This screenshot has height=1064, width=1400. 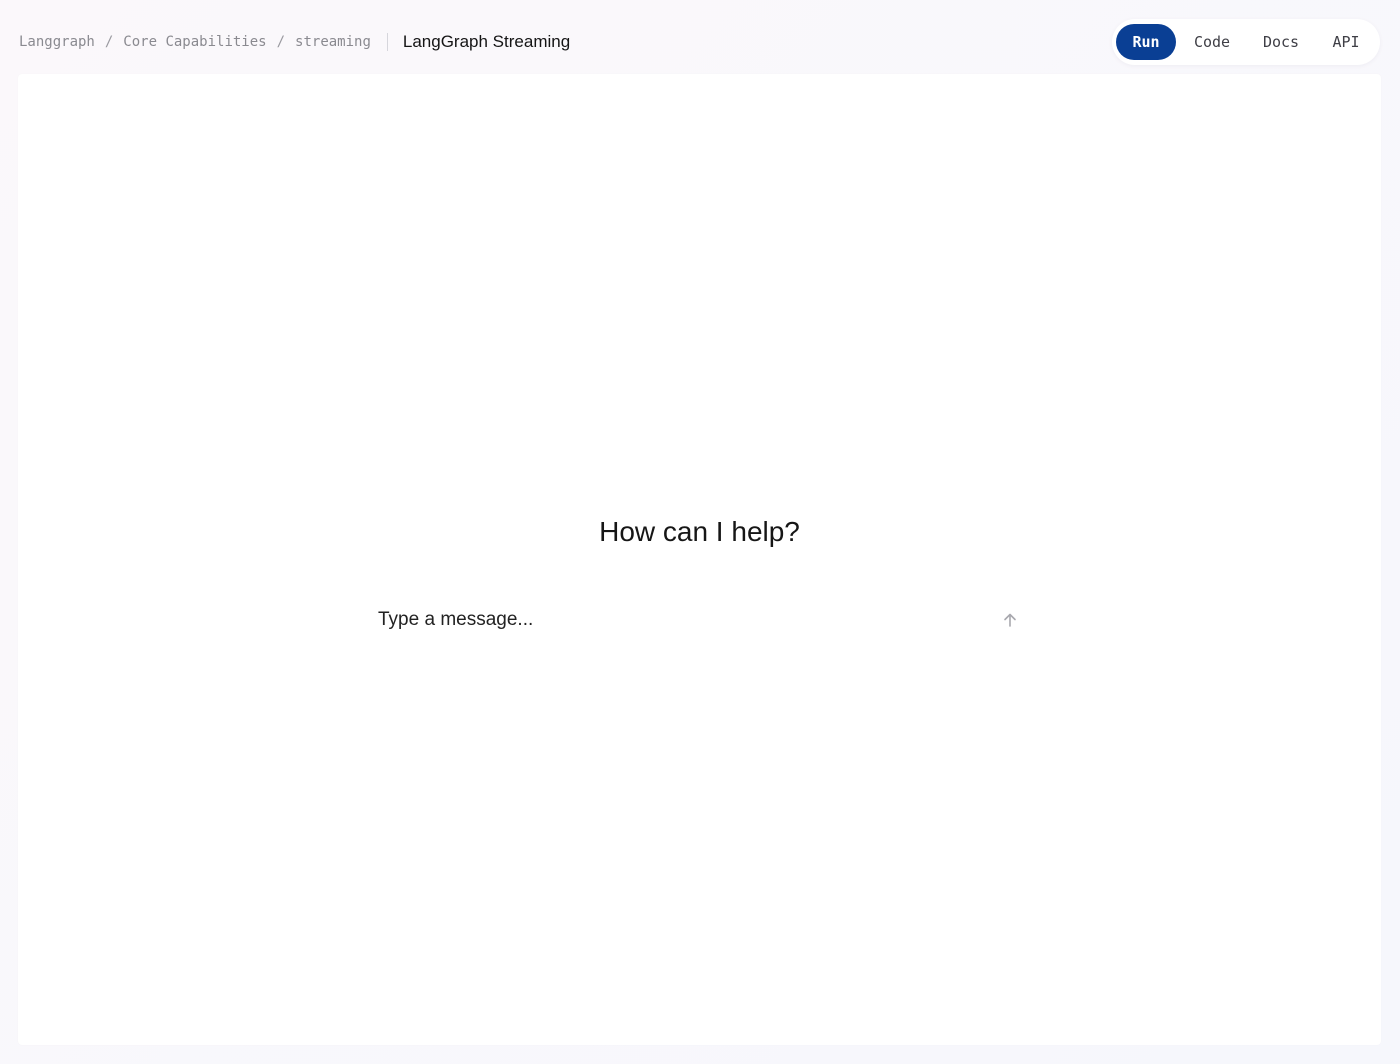 What do you see at coordinates (1281, 42) in the screenshot?
I see `tab-docs: Docs` at bounding box center [1281, 42].